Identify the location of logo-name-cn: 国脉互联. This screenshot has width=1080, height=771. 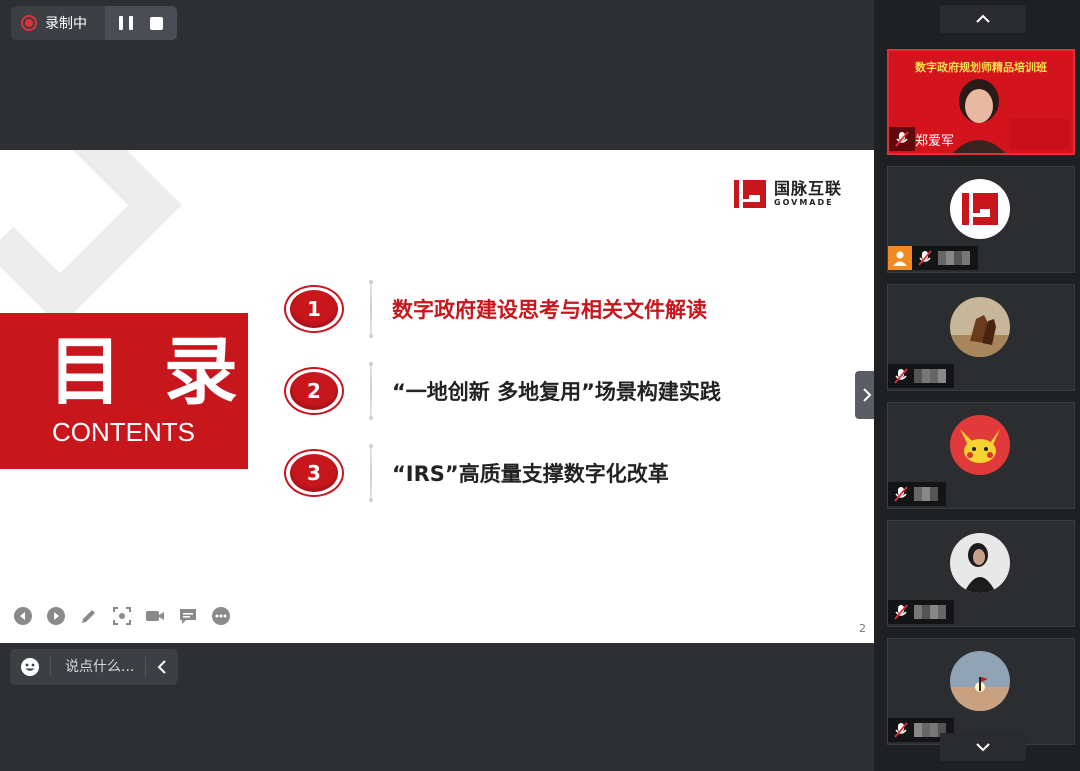
(808, 188).